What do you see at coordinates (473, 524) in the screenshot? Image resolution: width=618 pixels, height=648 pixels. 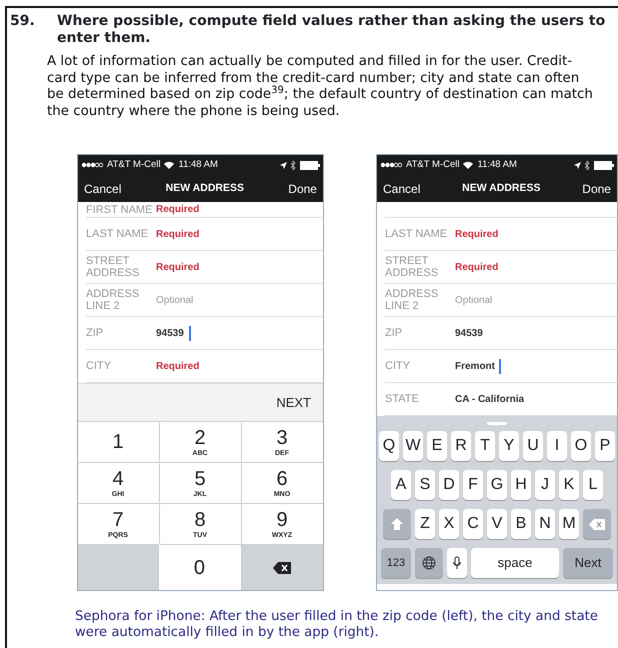 I see `keyboard-key: C` at bounding box center [473, 524].